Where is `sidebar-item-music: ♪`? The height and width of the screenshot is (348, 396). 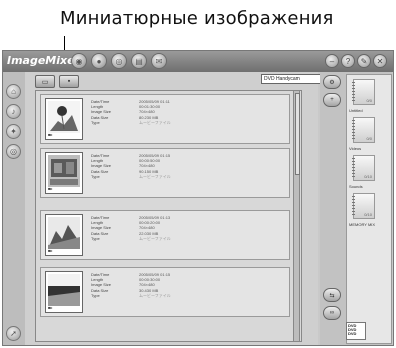 sidebar-item-music: ♪ is located at coordinates (13, 111).